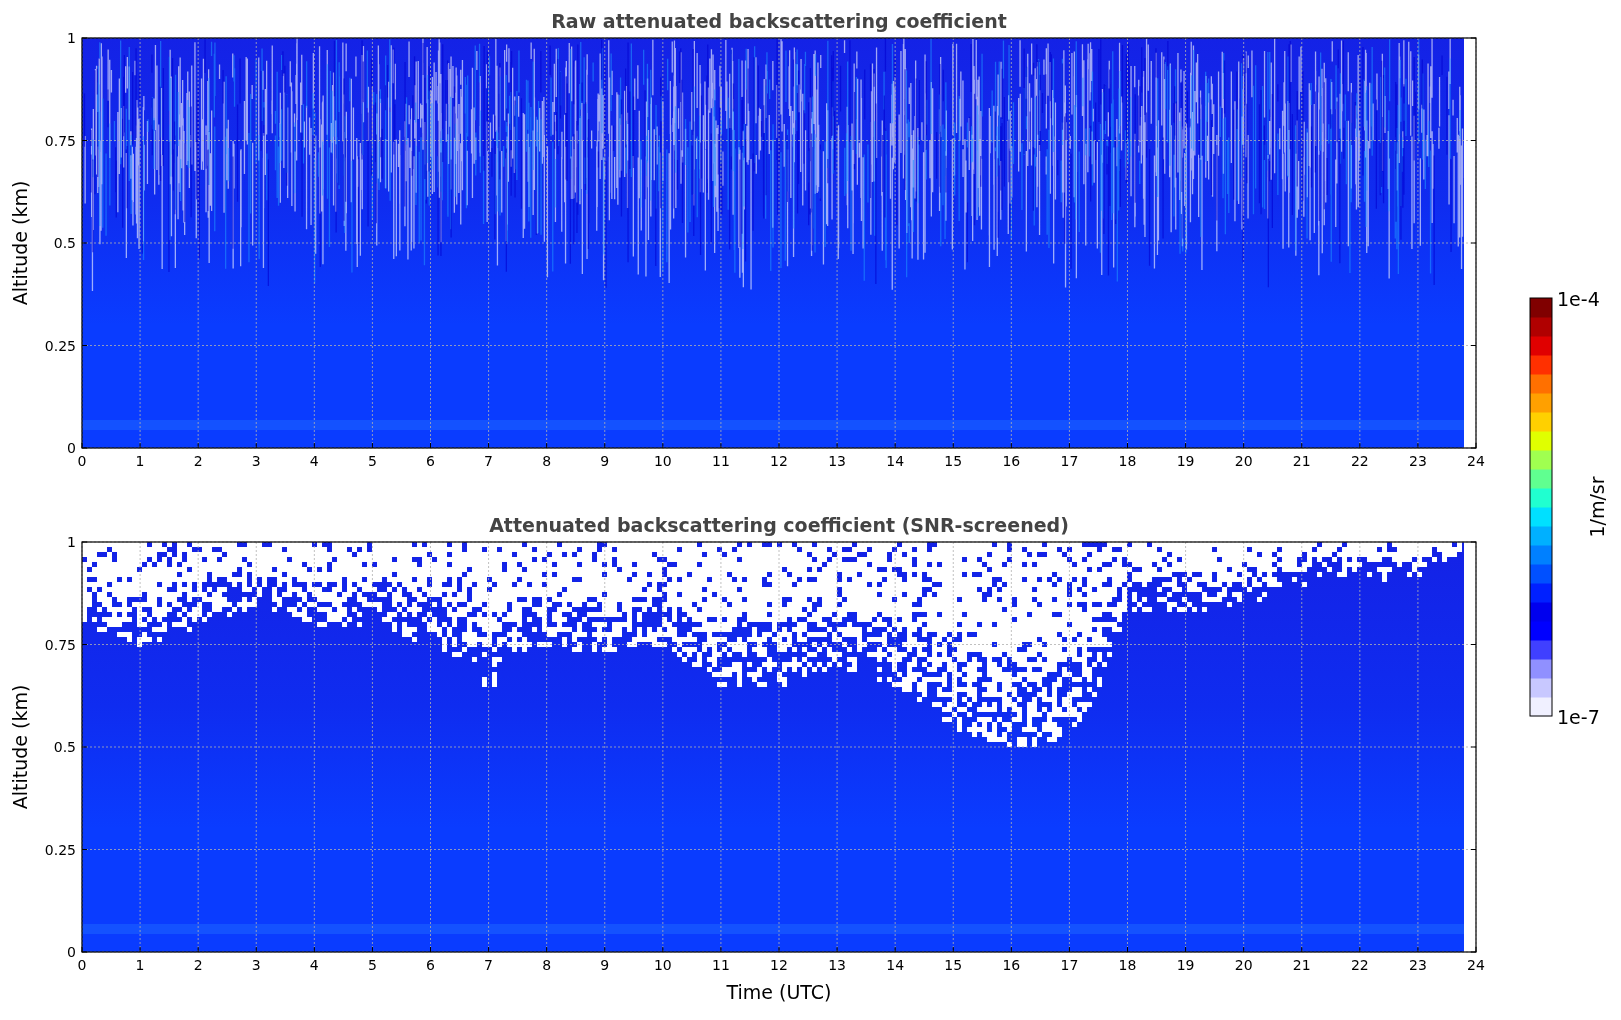 This screenshot has width=1621, height=1020. I want to click on chart-title: Attenuated backscattering coefficient (SNR-screened), so click(779, 525).